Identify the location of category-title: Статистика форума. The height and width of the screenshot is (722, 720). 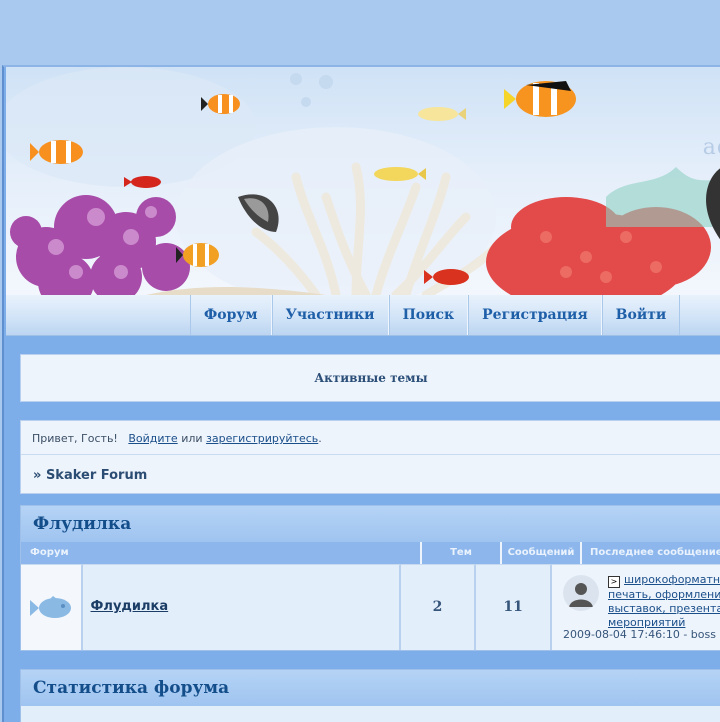
(370, 688).